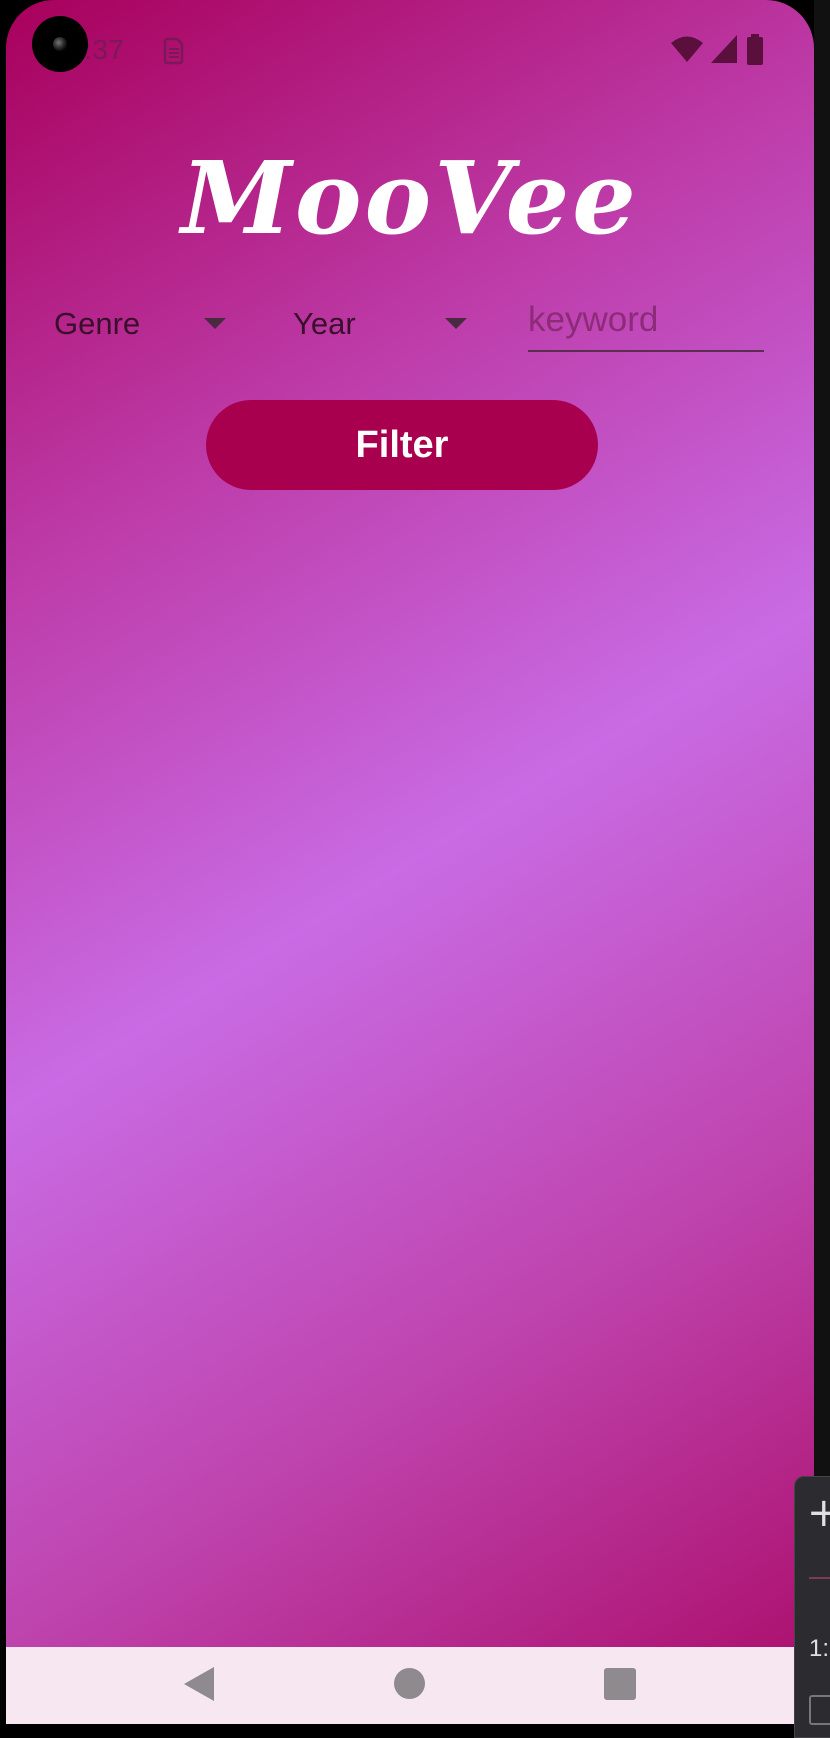 The width and height of the screenshot is (830, 1738). What do you see at coordinates (724, 49) in the screenshot?
I see `cell-signal-icon` at bounding box center [724, 49].